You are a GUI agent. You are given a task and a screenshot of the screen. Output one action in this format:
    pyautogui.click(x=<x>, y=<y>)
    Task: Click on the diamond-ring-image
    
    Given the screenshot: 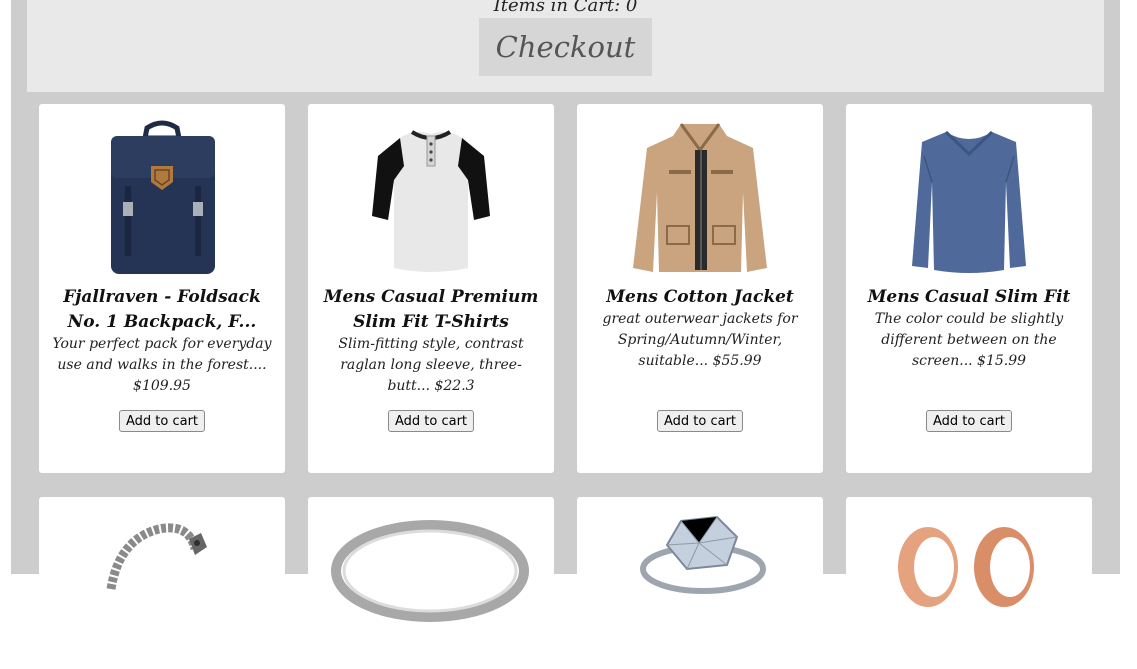 What is the action you would take?
    pyautogui.click(x=703, y=554)
    